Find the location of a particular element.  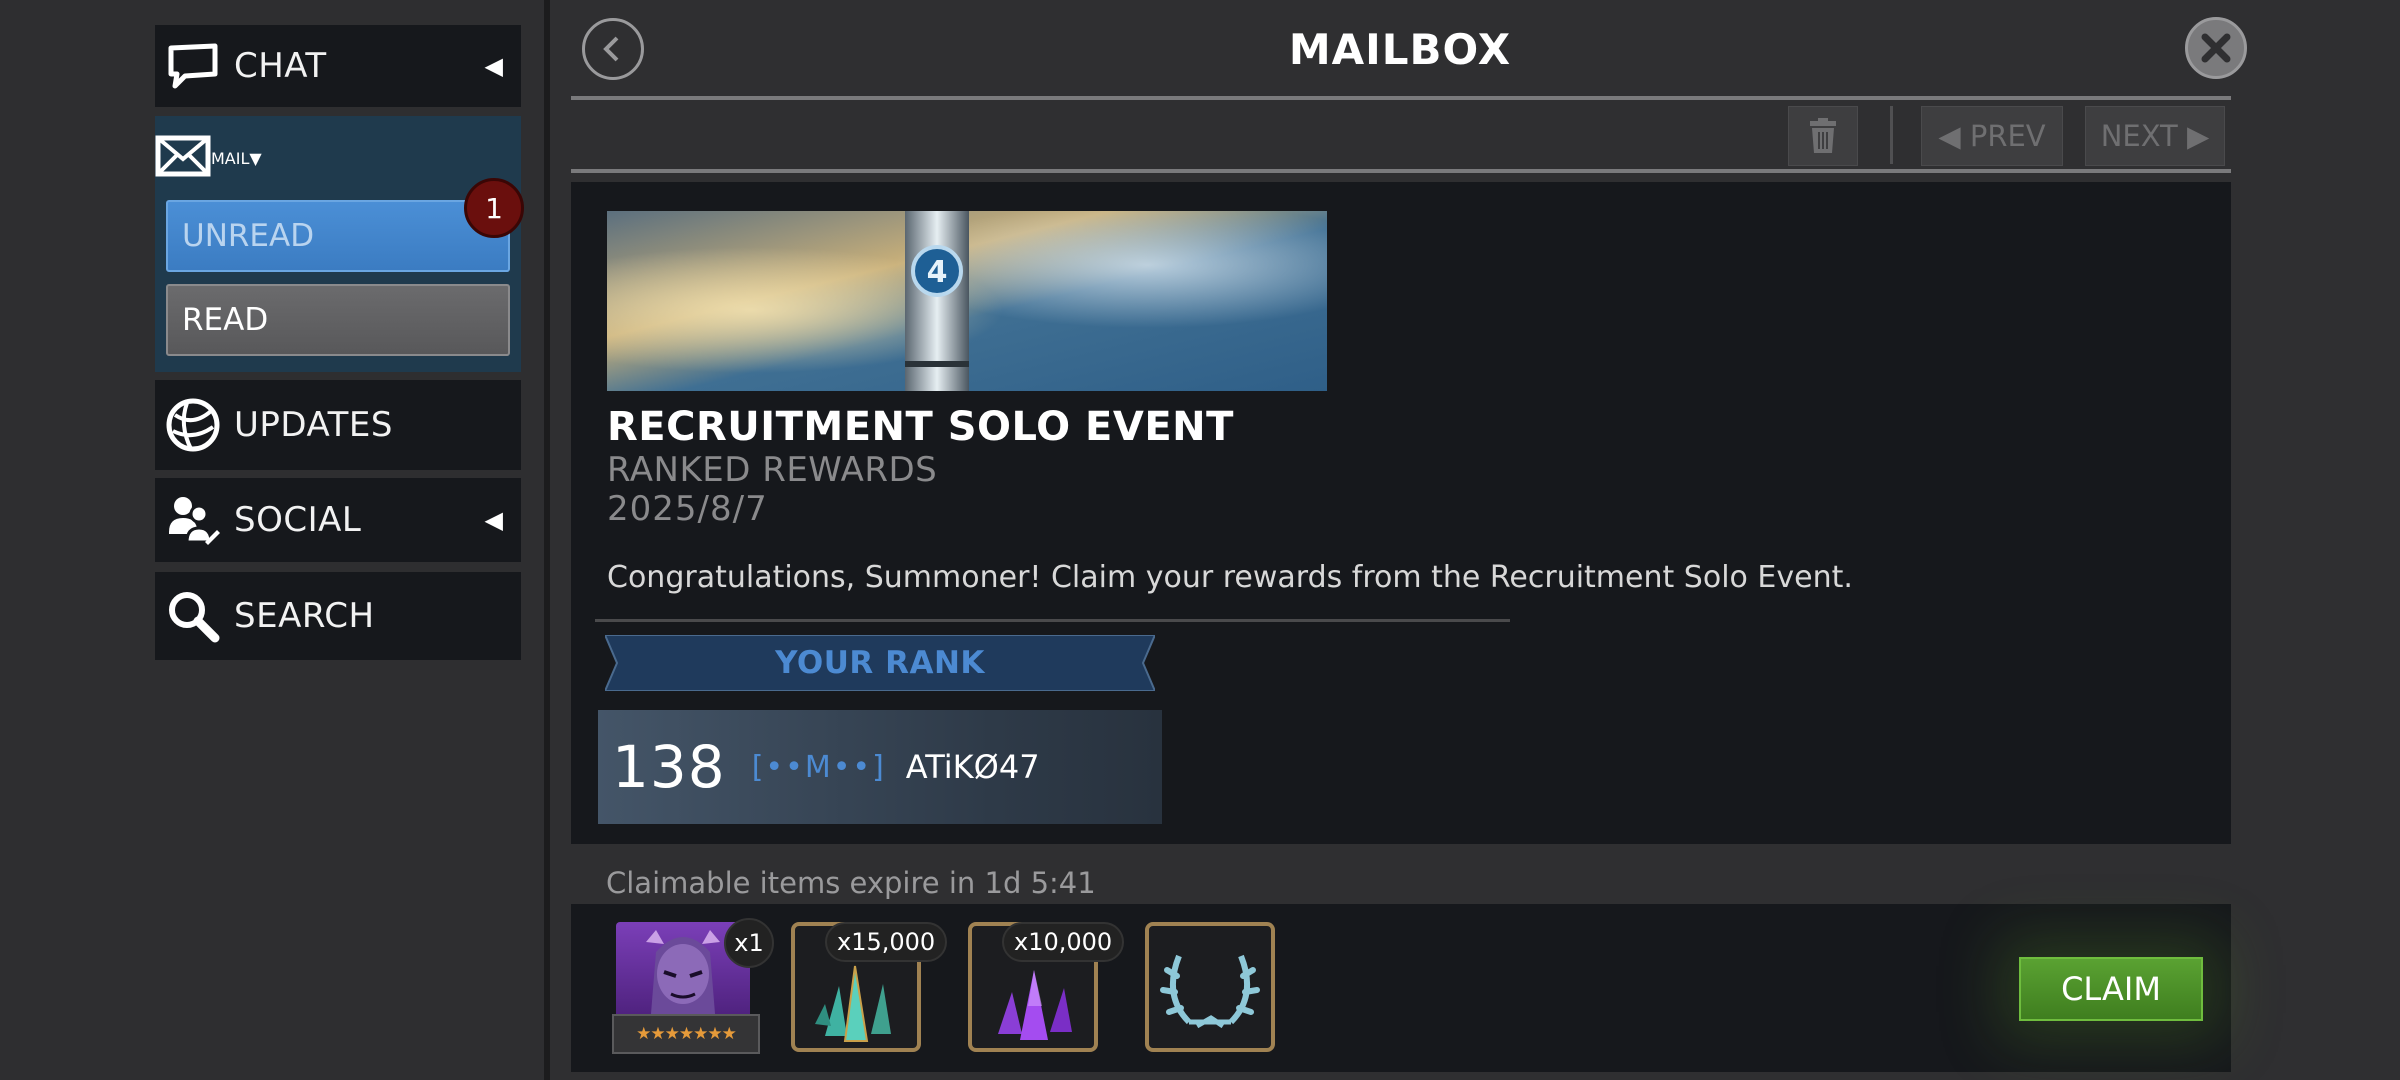

event-title: RECRUITMENT SOLO EVENT is located at coordinates (920, 427).